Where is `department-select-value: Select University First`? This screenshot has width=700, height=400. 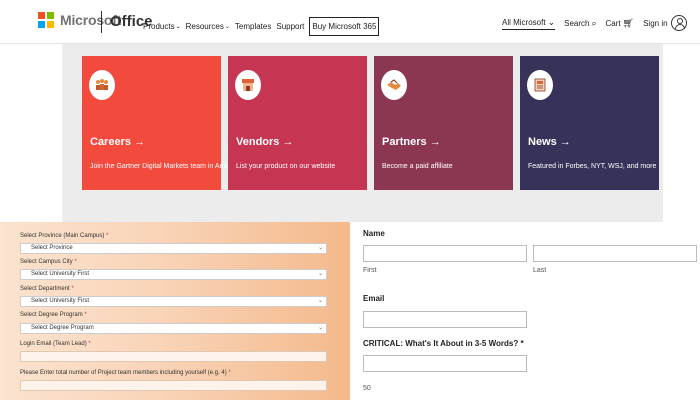
department-select-value: Select University First is located at coordinates (60, 301).